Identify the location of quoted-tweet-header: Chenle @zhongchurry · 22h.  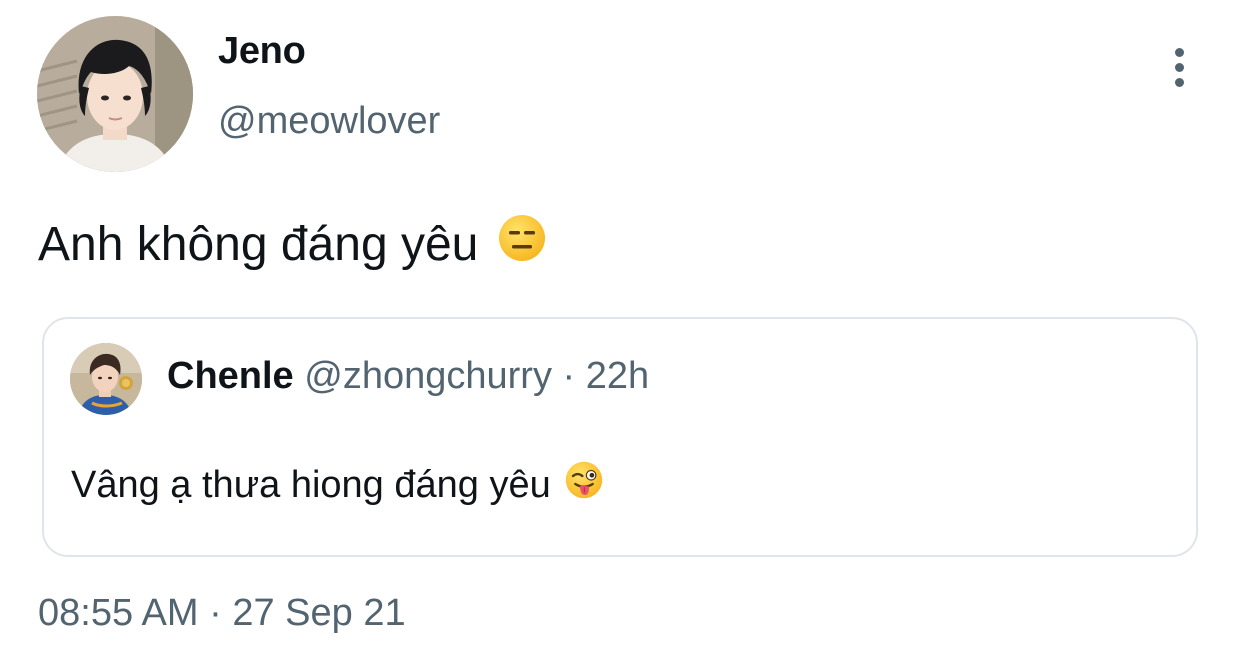
(408, 376).